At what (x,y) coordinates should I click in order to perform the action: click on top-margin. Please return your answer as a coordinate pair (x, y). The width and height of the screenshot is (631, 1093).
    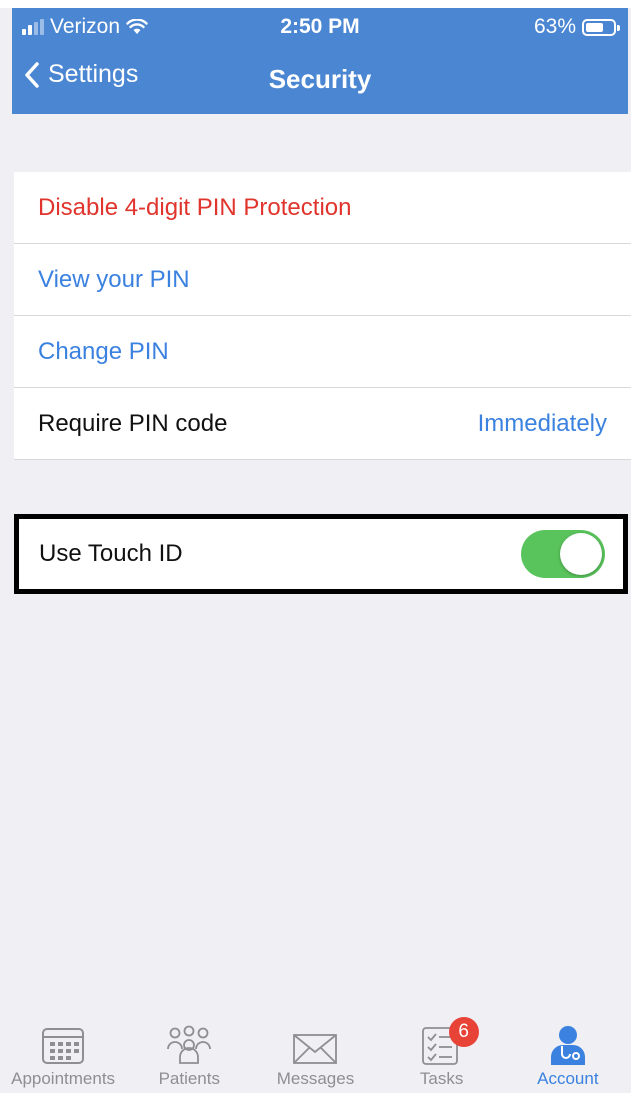
    Looking at the image, I should click on (315, 4).